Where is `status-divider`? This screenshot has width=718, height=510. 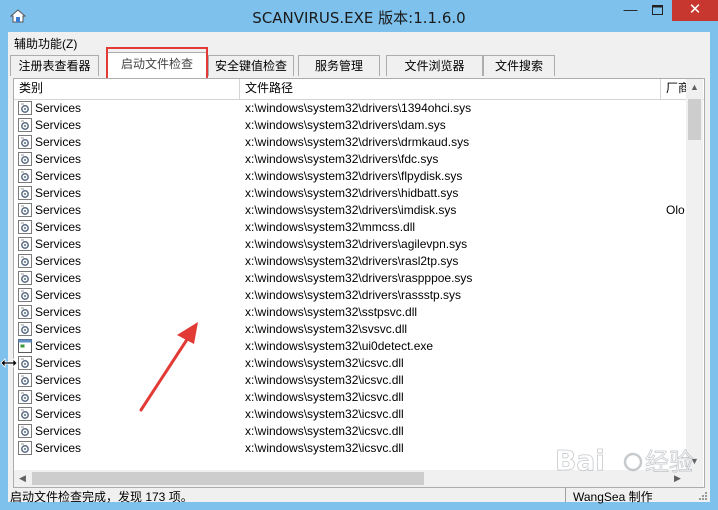
status-divider is located at coordinates (565, 494).